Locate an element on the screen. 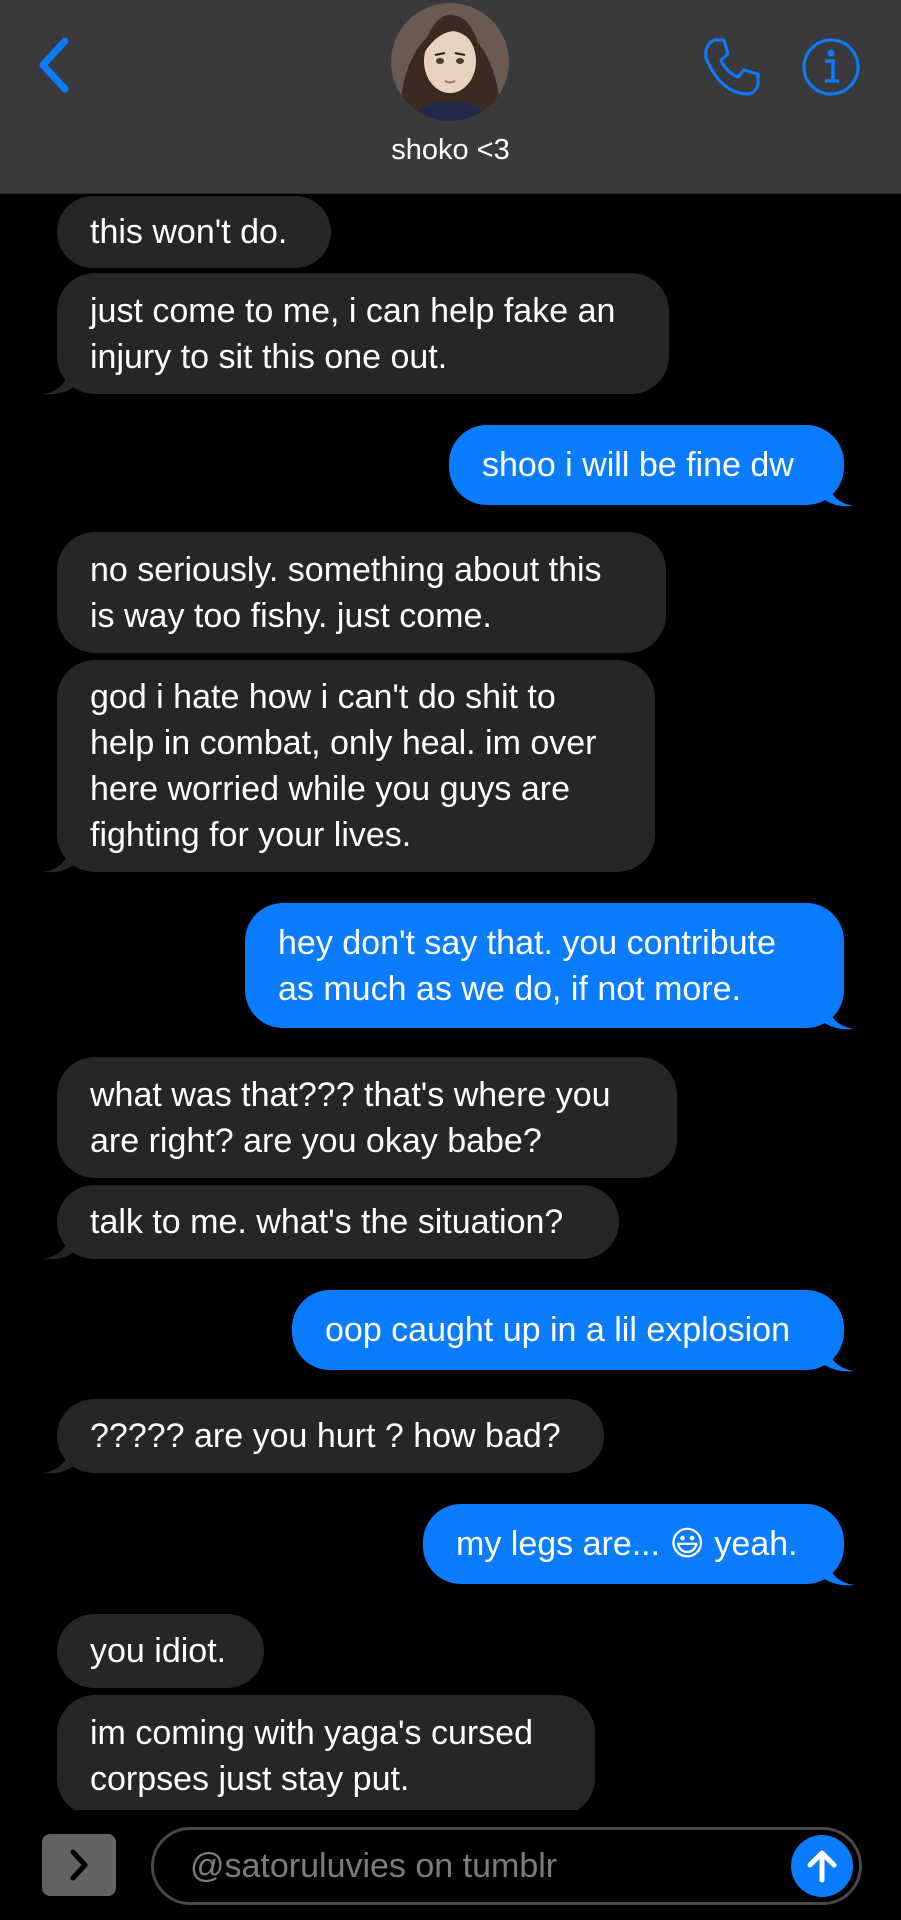  incoming-message: talk to me. what's the situation? is located at coordinates (338, 1222).